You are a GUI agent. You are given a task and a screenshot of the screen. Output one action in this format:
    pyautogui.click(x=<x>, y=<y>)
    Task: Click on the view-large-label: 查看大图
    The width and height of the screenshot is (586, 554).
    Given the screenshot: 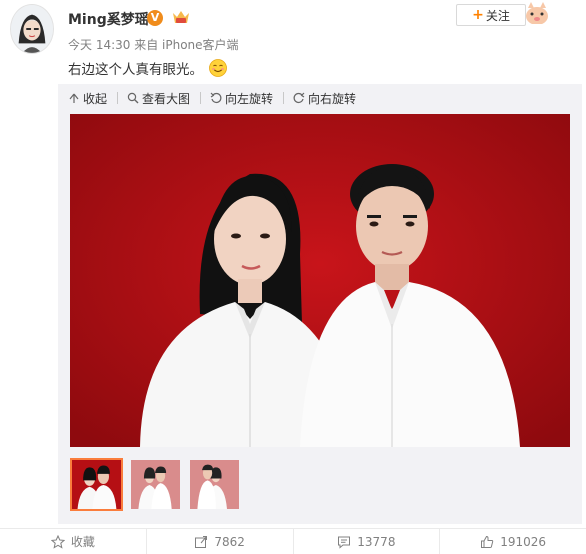 What is the action you would take?
    pyautogui.click(x=166, y=98)
    